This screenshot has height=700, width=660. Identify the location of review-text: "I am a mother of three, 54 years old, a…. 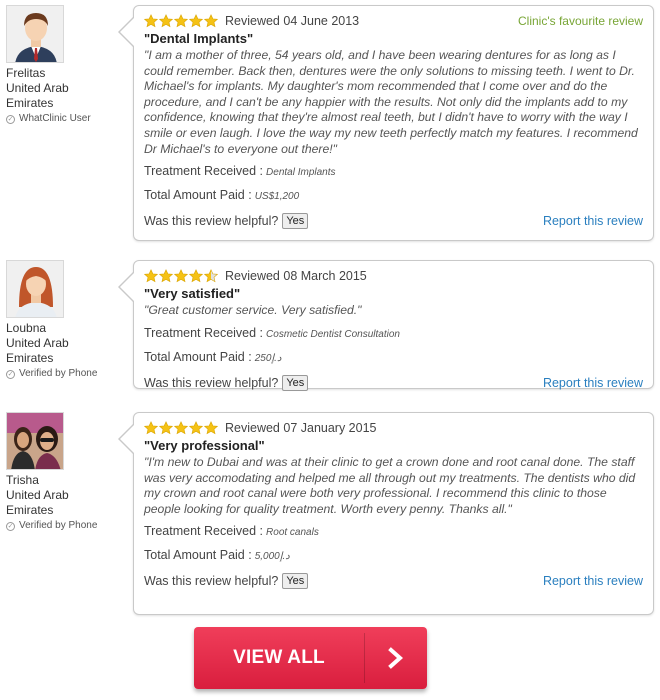
(391, 102).